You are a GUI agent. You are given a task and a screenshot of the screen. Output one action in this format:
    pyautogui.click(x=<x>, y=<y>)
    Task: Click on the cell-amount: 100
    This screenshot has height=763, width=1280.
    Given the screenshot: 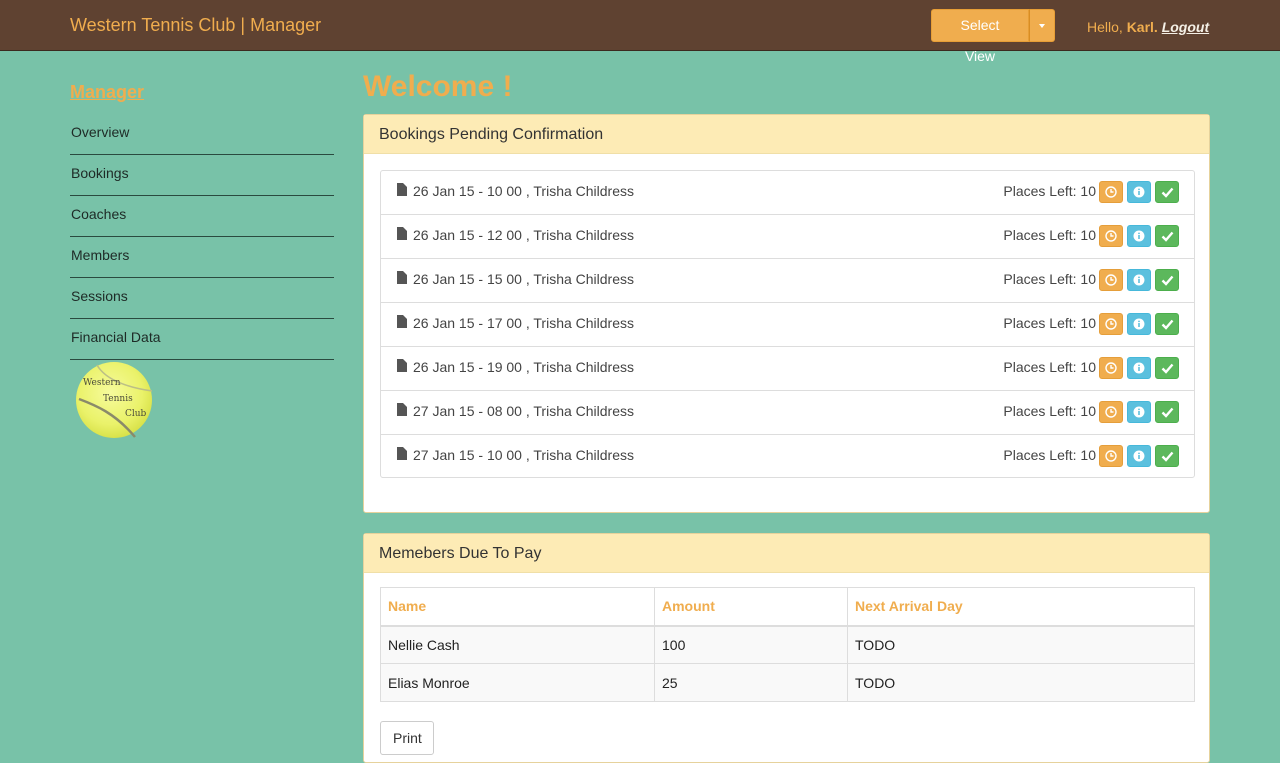 What is the action you would take?
    pyautogui.click(x=751, y=644)
    